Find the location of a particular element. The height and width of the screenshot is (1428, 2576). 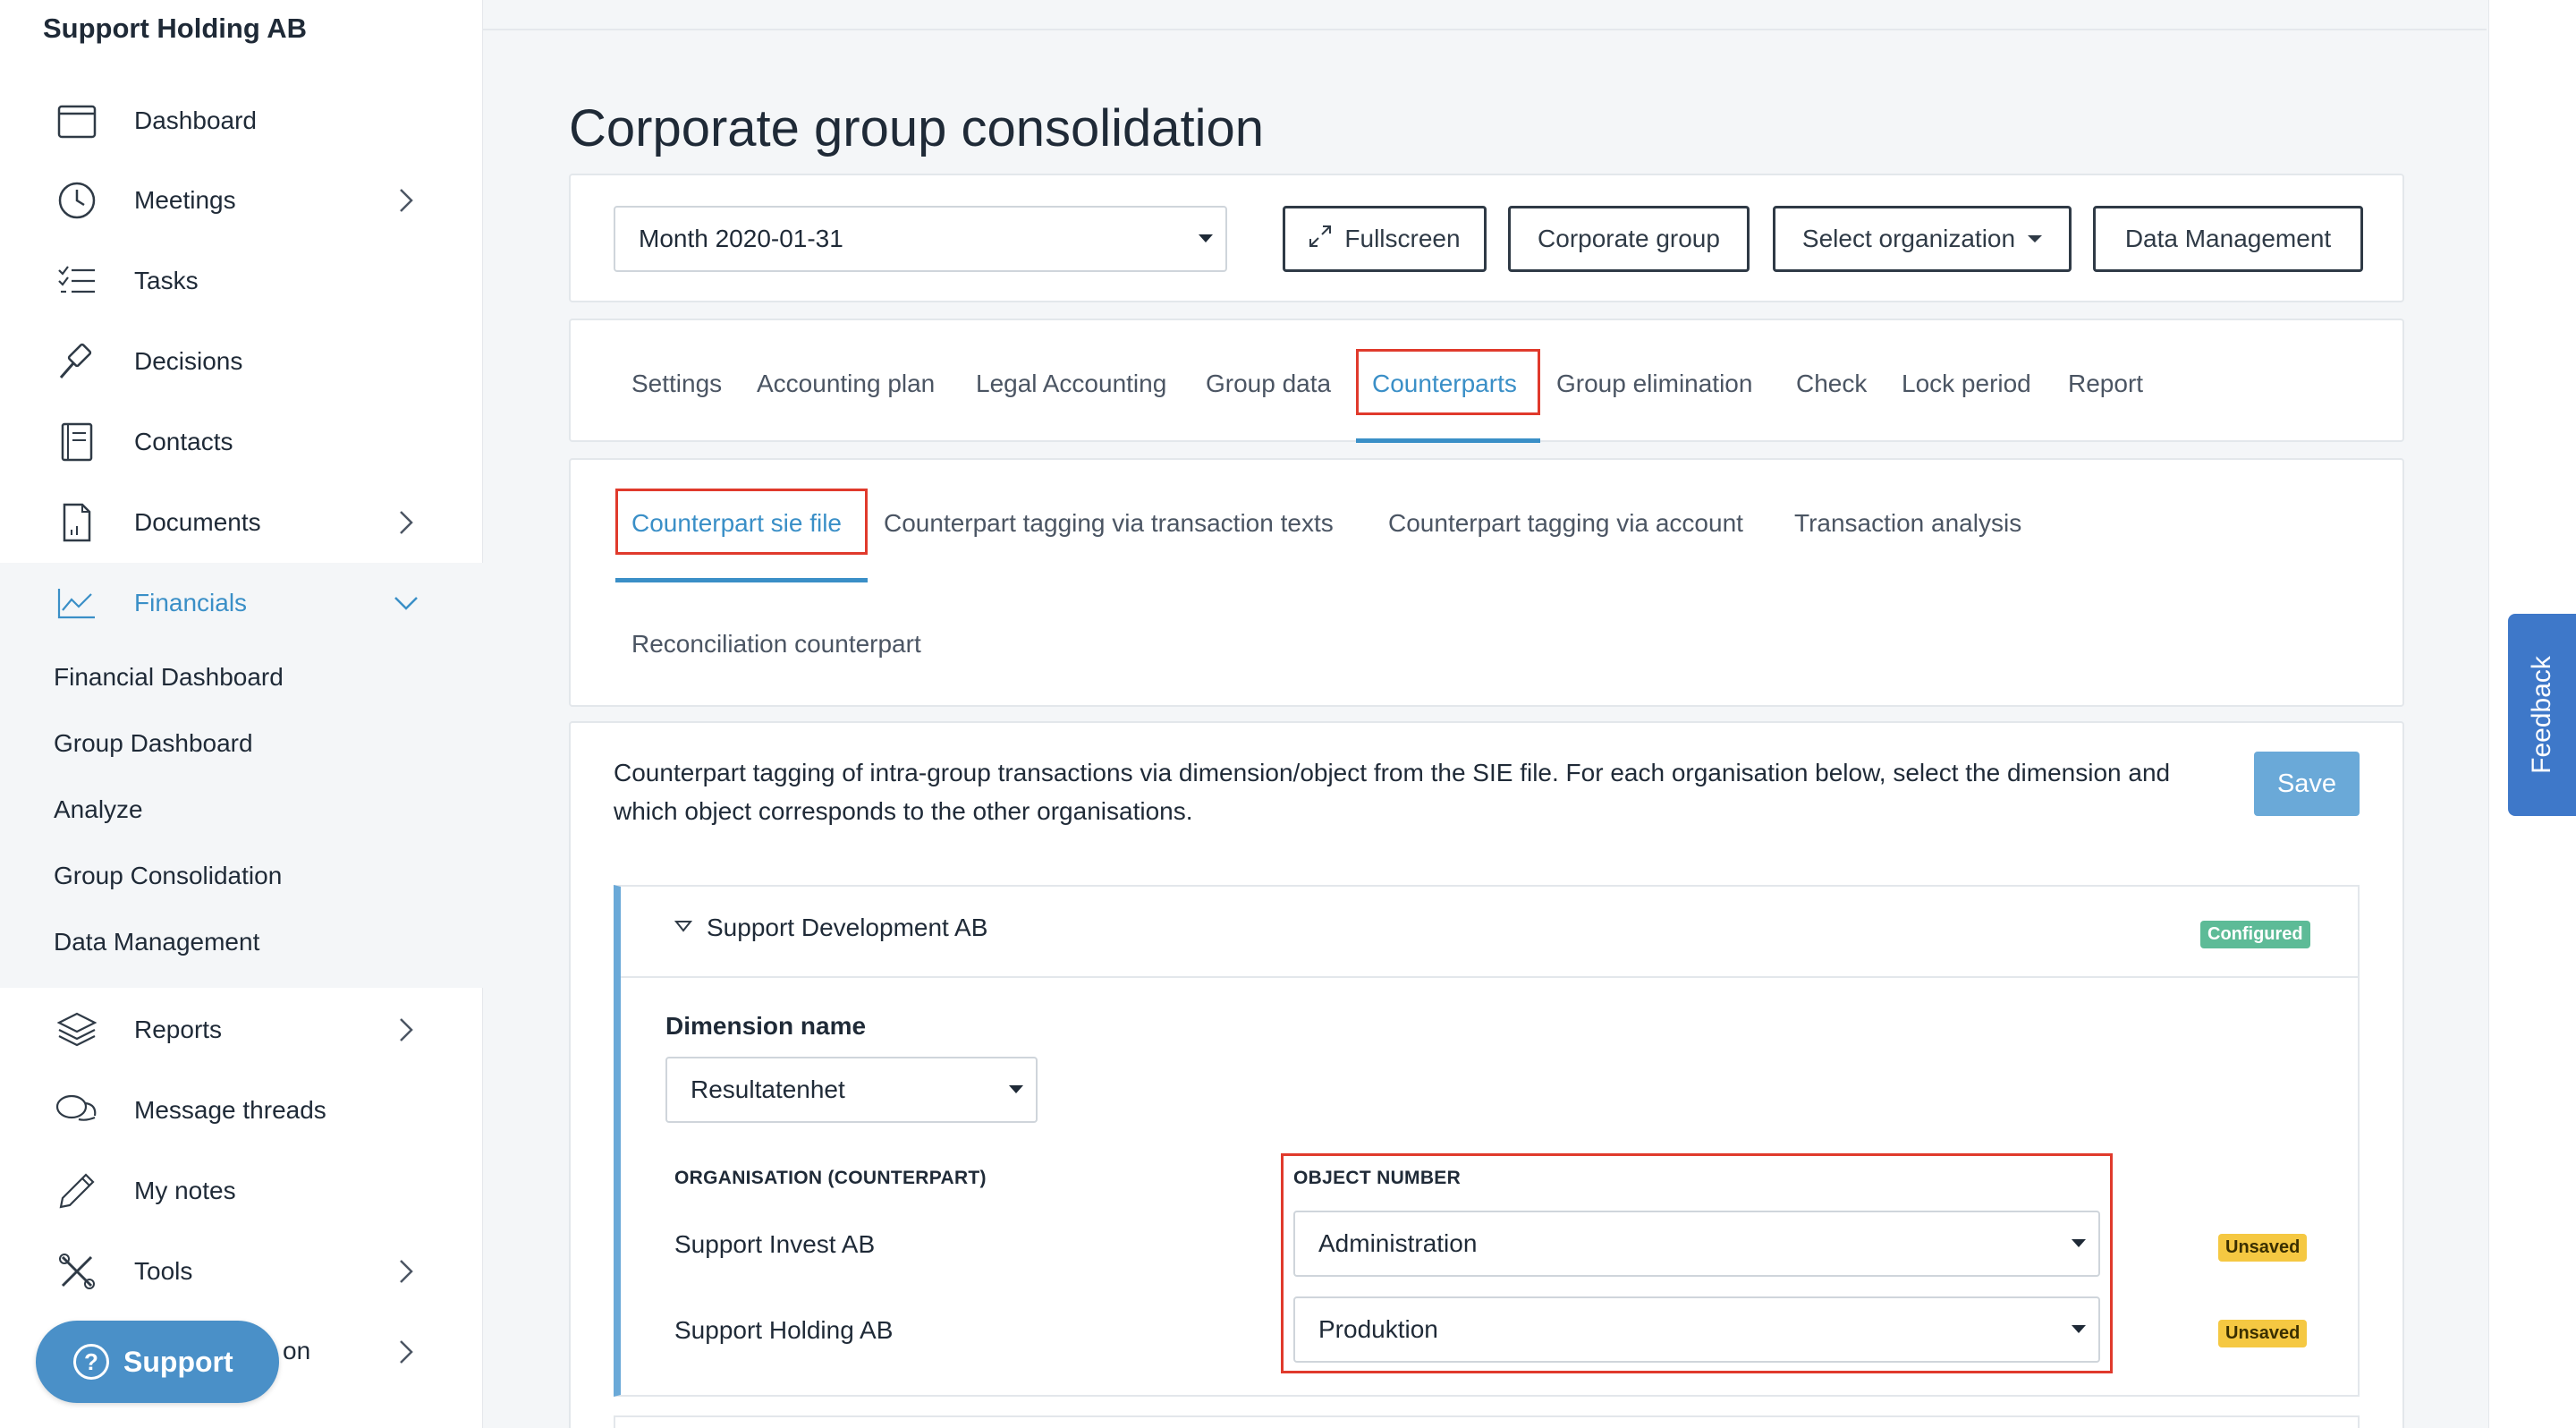

nav-tasks-label: Tasks is located at coordinates (166, 280).